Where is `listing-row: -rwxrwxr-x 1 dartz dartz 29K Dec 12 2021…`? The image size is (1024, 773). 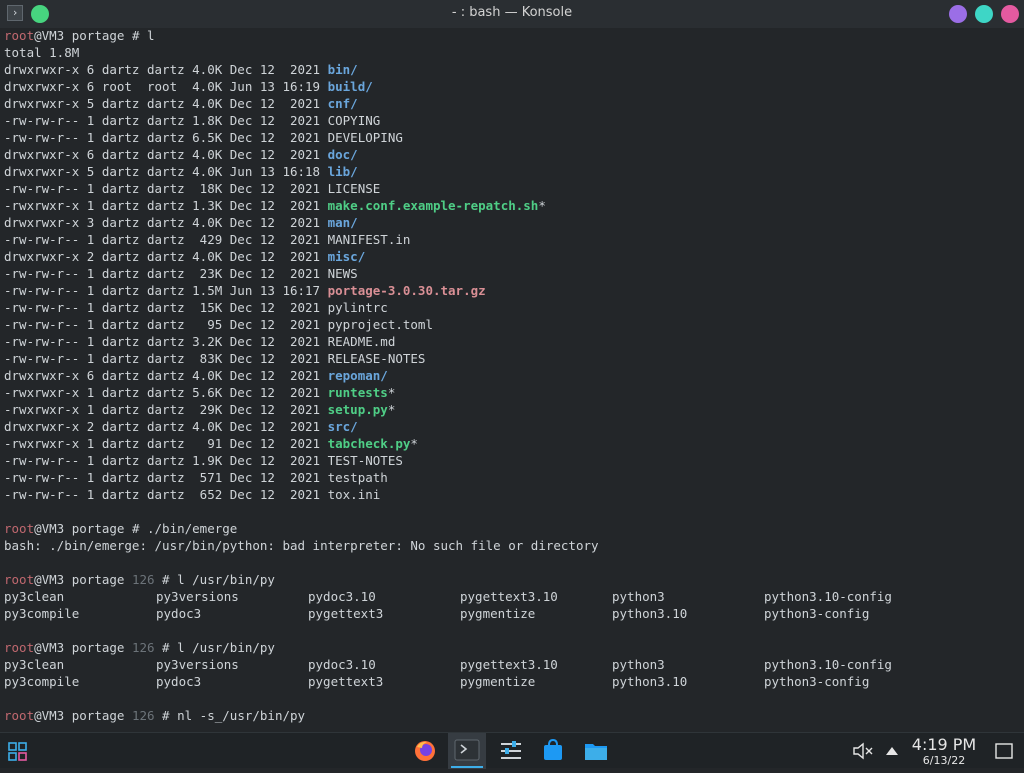
listing-row: -rwxrwxr-x 1 dartz dartz 29K Dec 12 2021… is located at coordinates (512, 409).